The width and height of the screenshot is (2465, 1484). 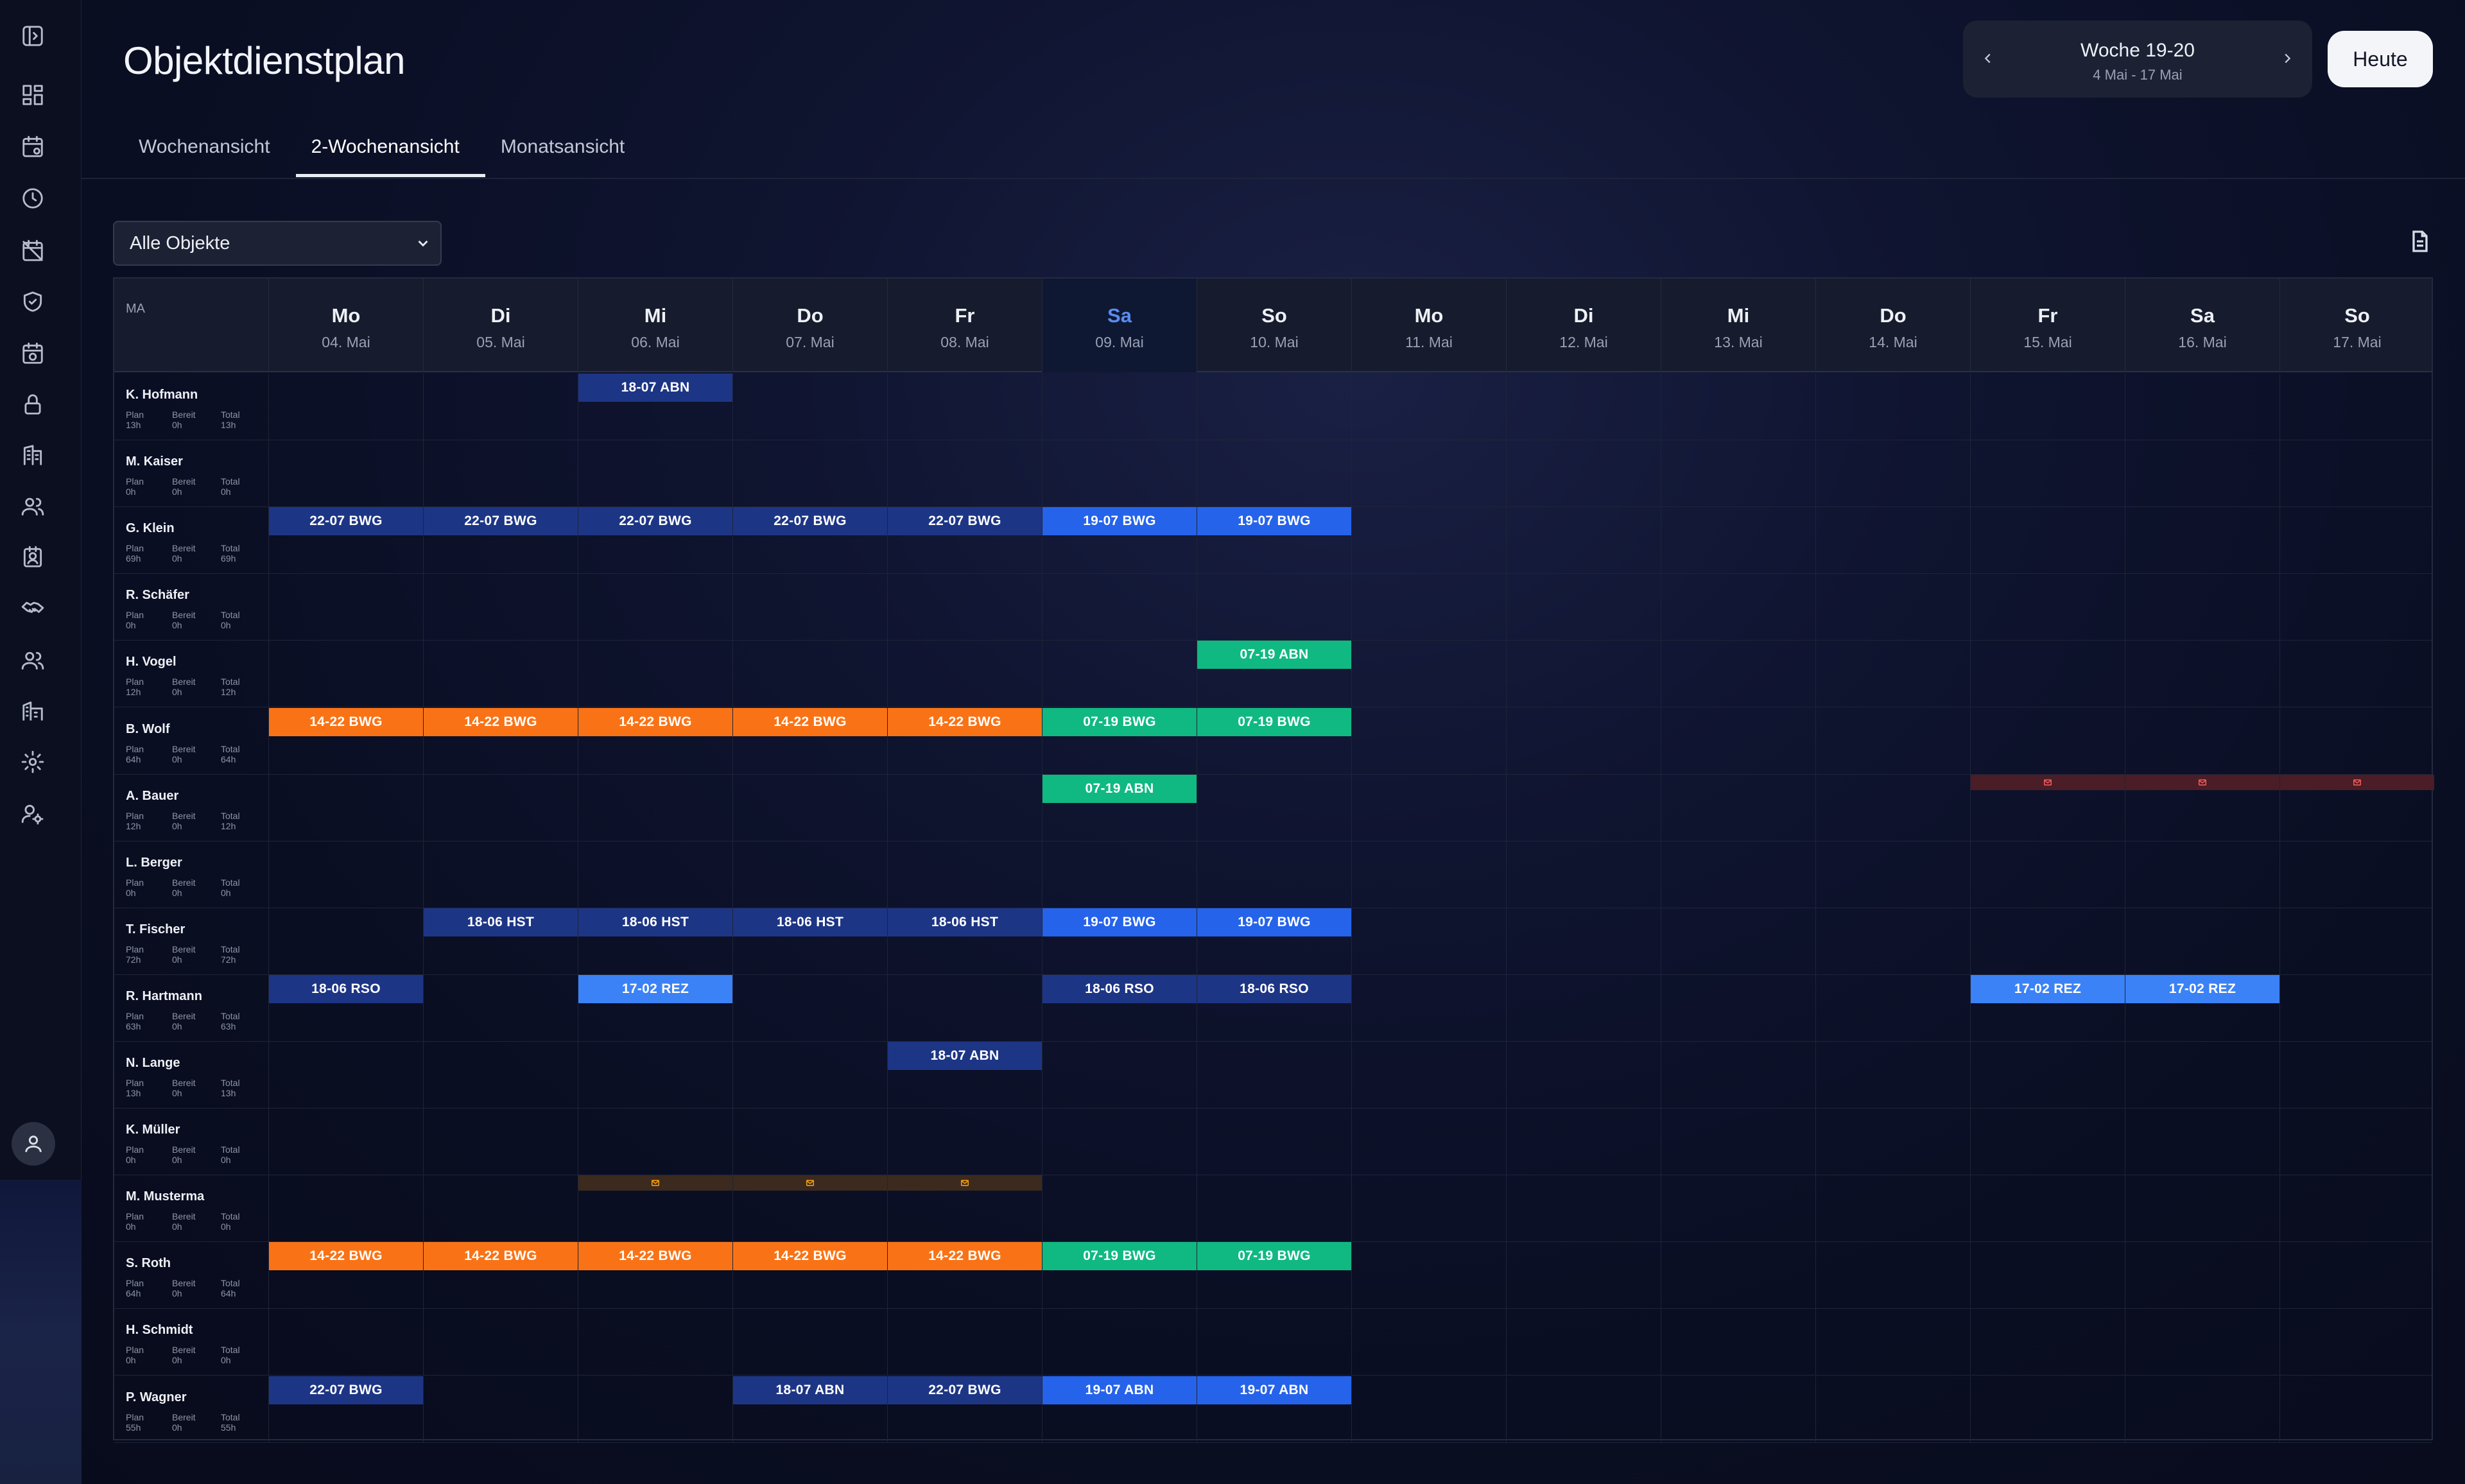 I want to click on shift-block: 19-07 BWG, so click(x=1119, y=922).